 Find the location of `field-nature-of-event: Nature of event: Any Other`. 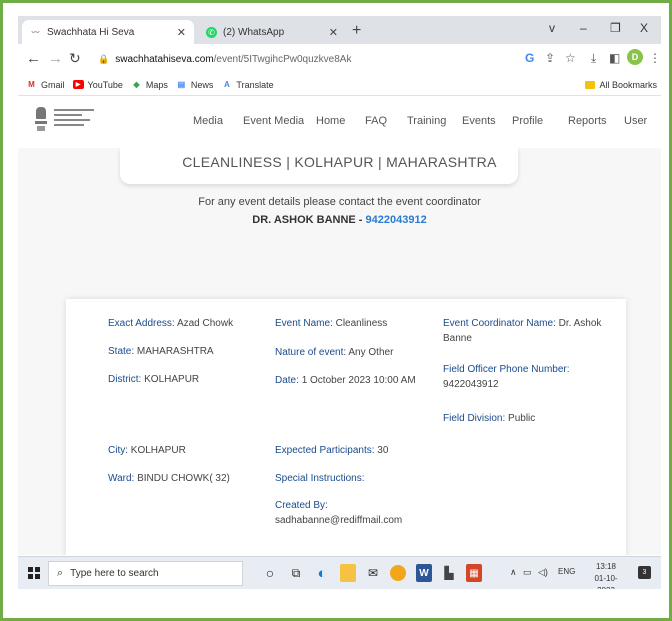

field-nature-of-event: Nature of event: Any Other is located at coordinates (350, 352).